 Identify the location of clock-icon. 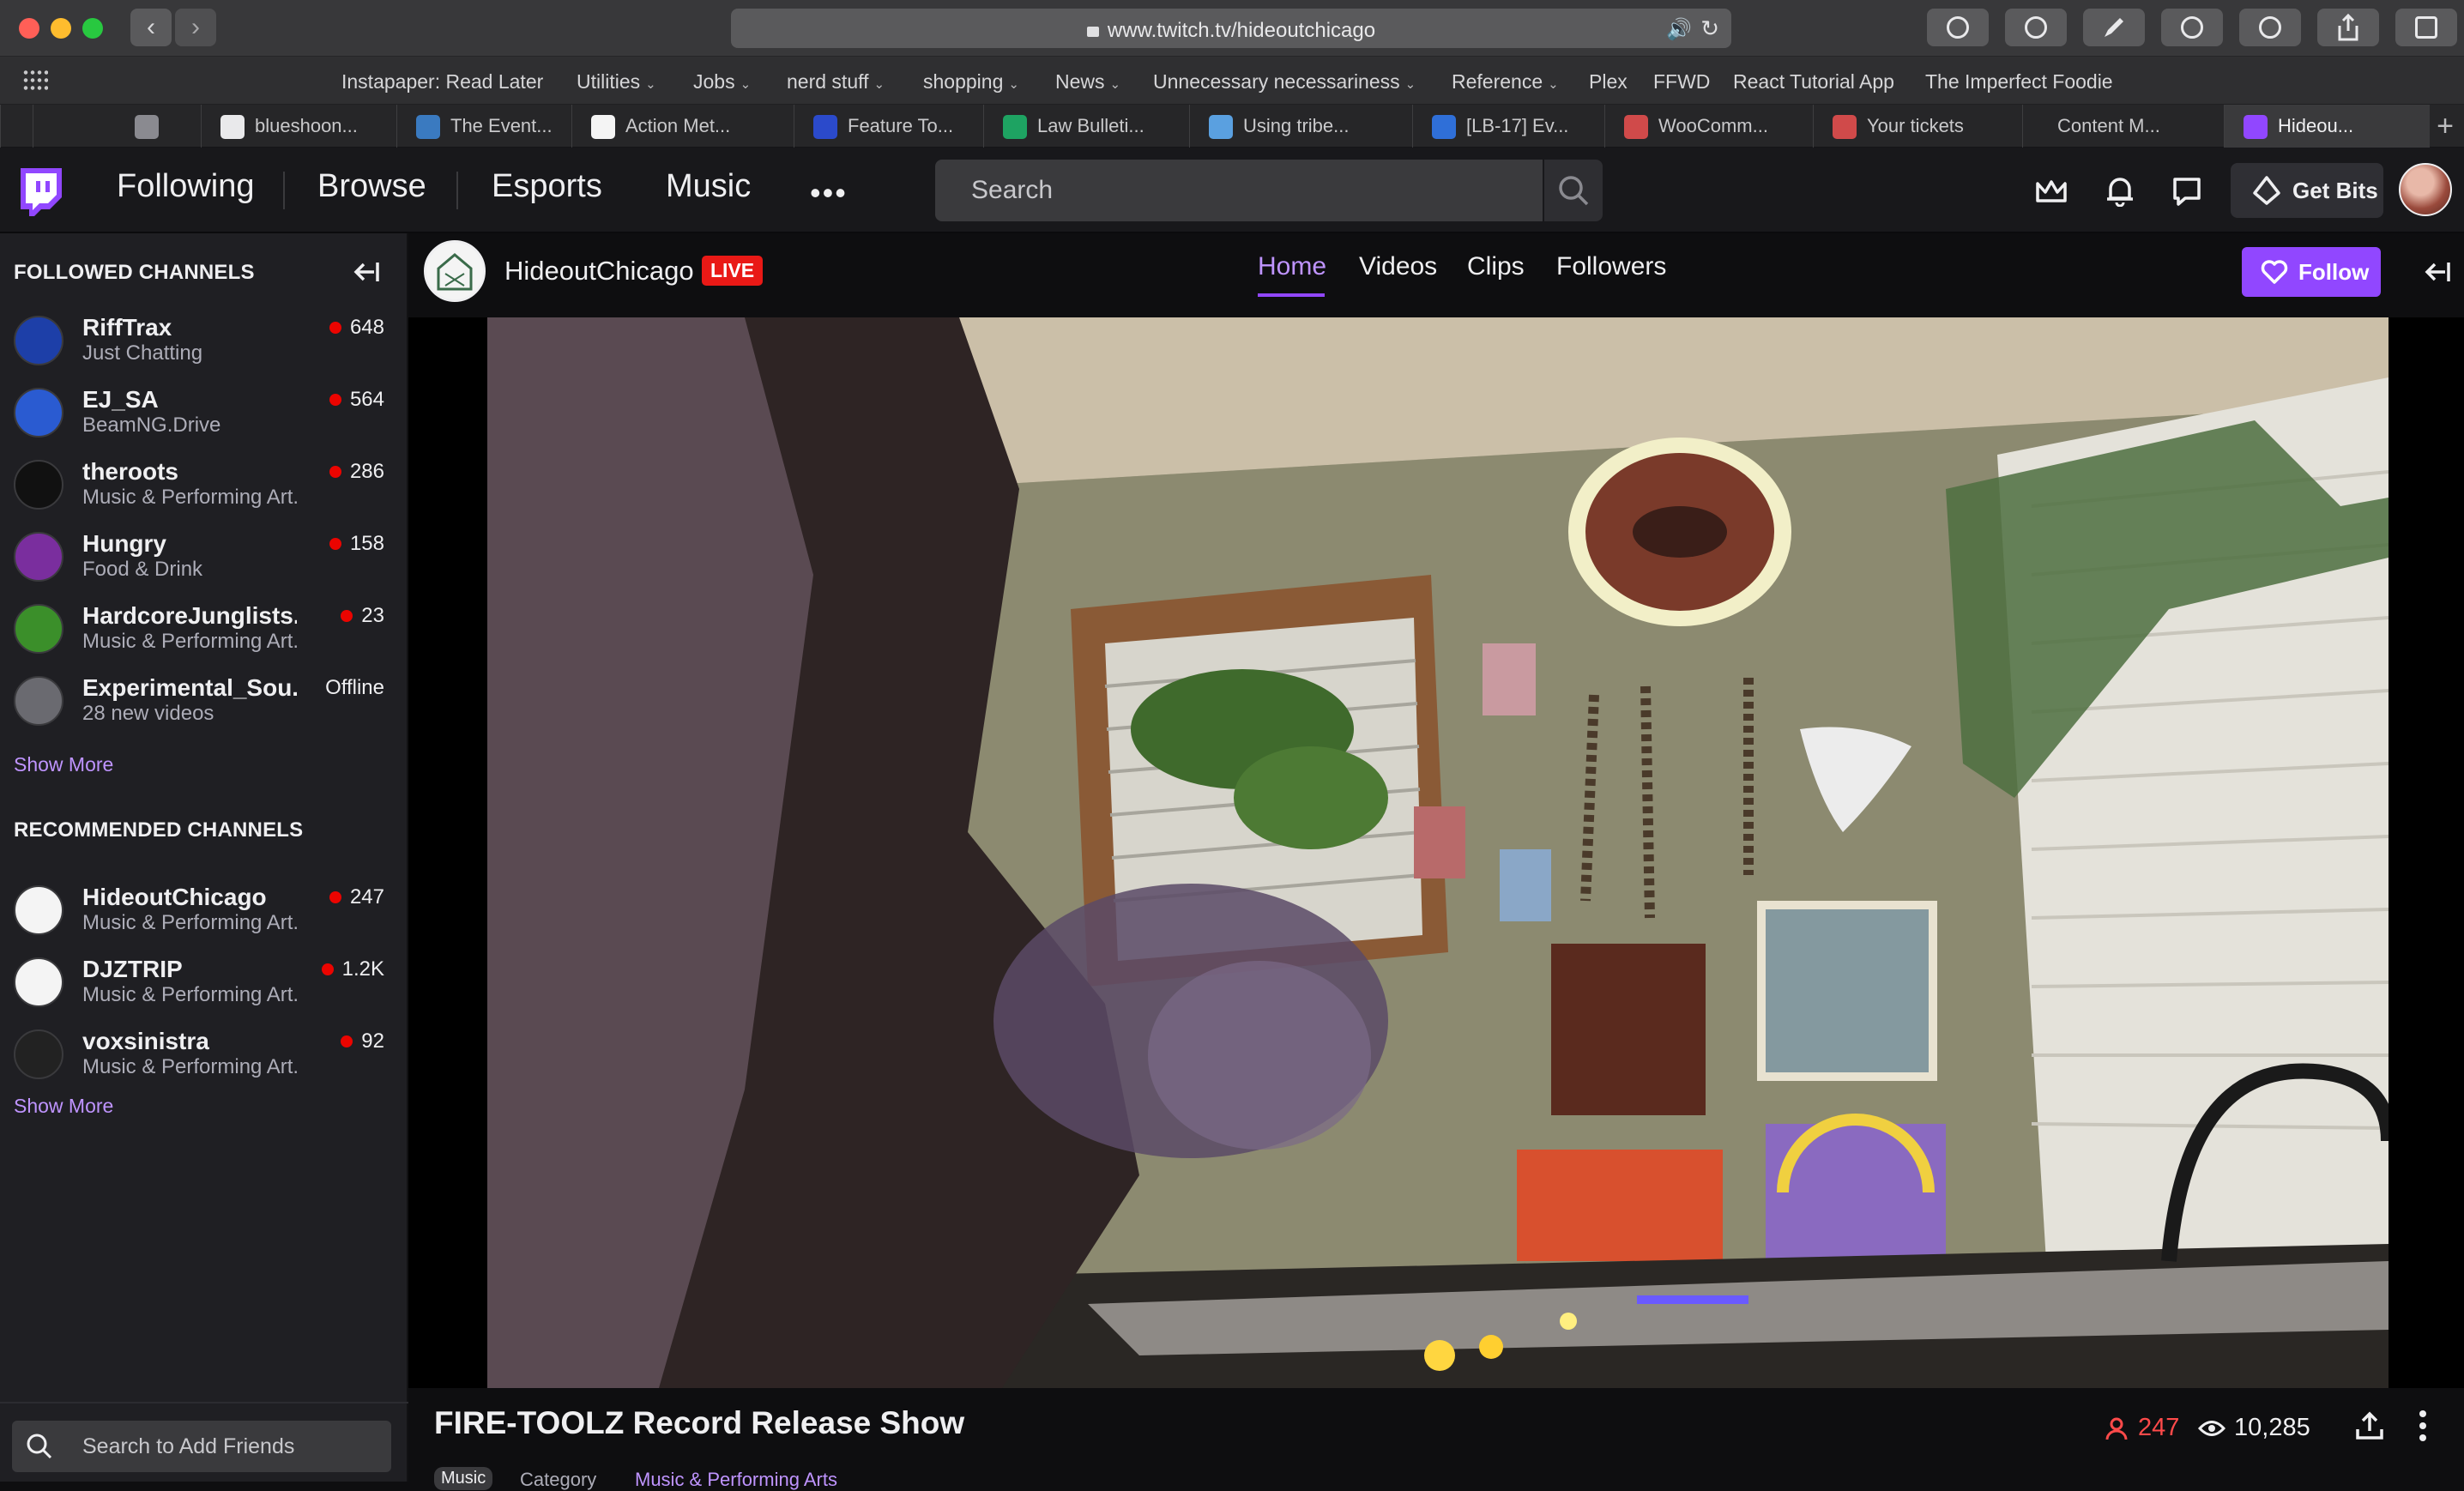
(2192, 27).